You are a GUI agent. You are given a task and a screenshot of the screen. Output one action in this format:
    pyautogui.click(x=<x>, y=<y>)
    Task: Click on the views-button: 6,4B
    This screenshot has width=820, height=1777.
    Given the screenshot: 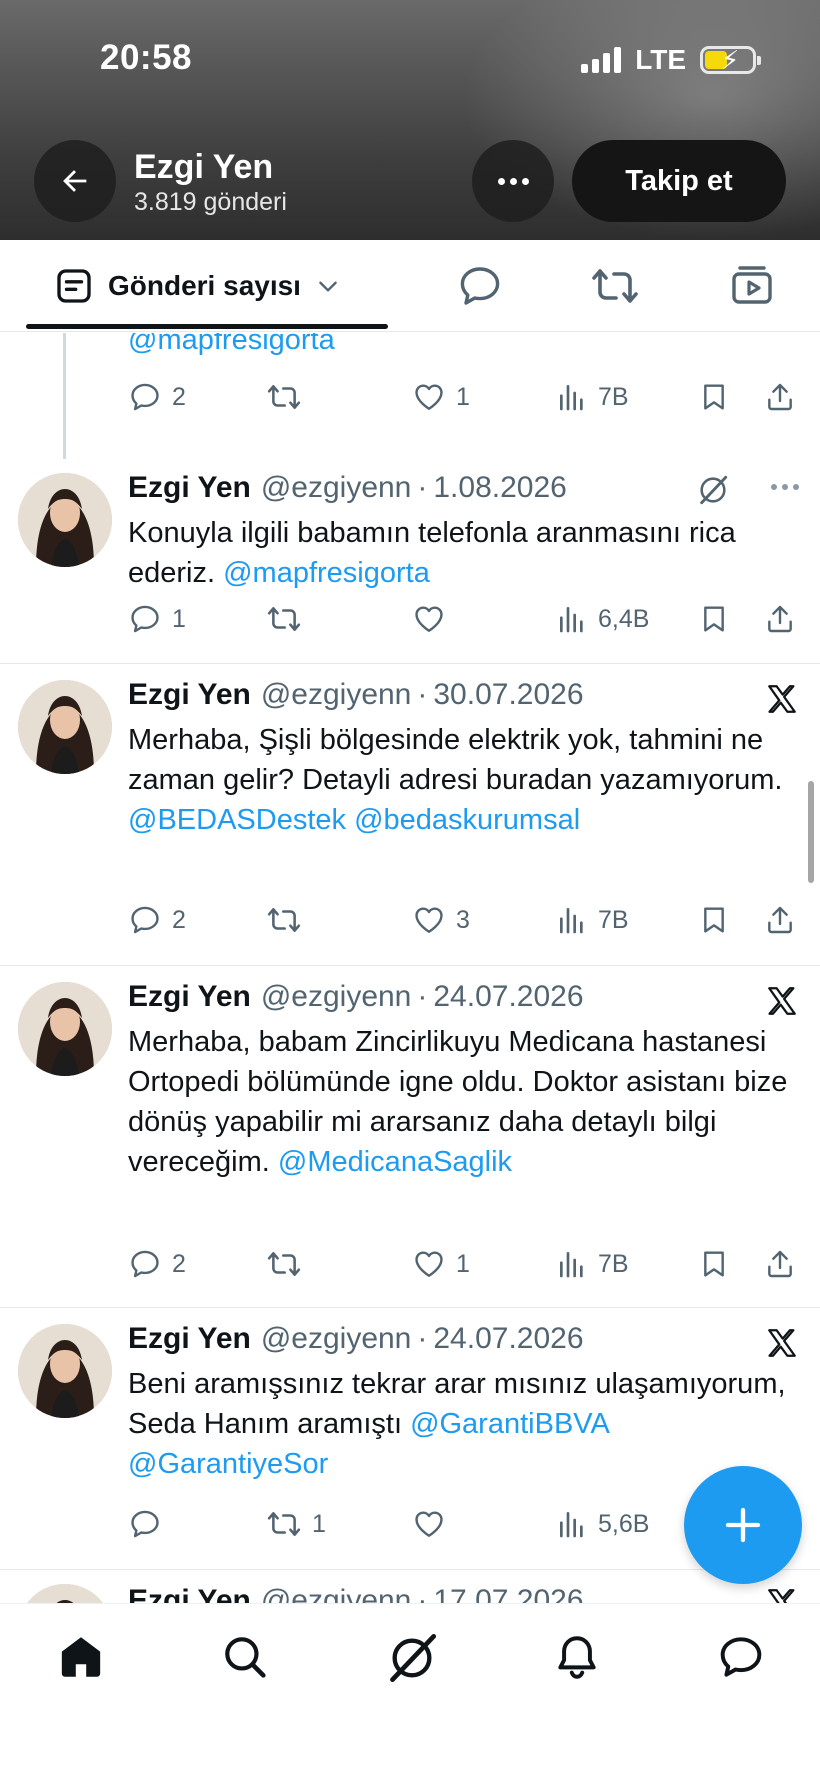 What is the action you would take?
    pyautogui.click(x=602, y=619)
    